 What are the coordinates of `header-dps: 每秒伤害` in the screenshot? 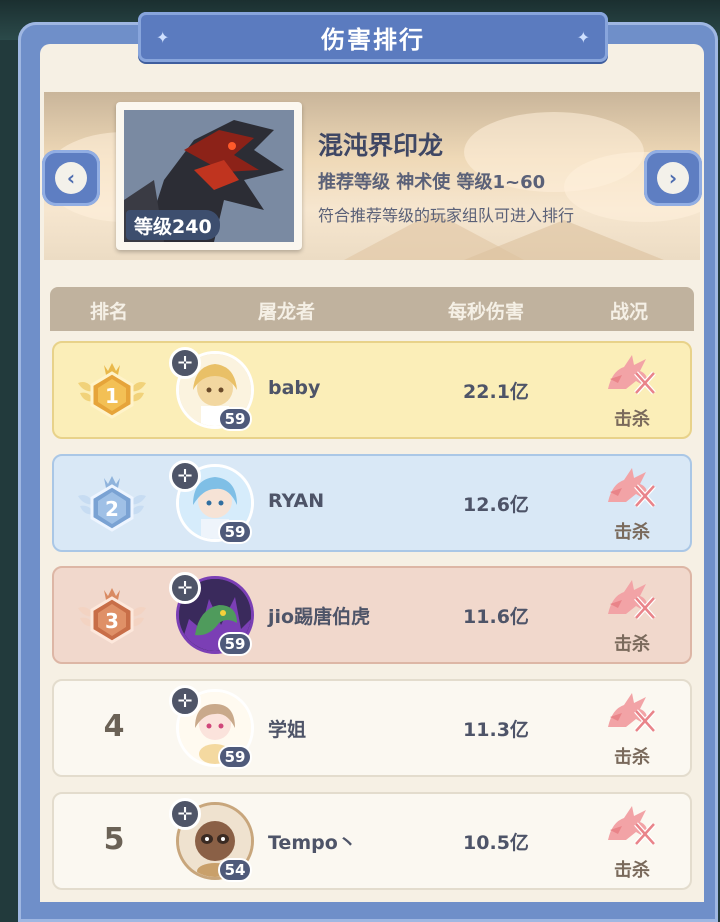 It's located at (486, 312).